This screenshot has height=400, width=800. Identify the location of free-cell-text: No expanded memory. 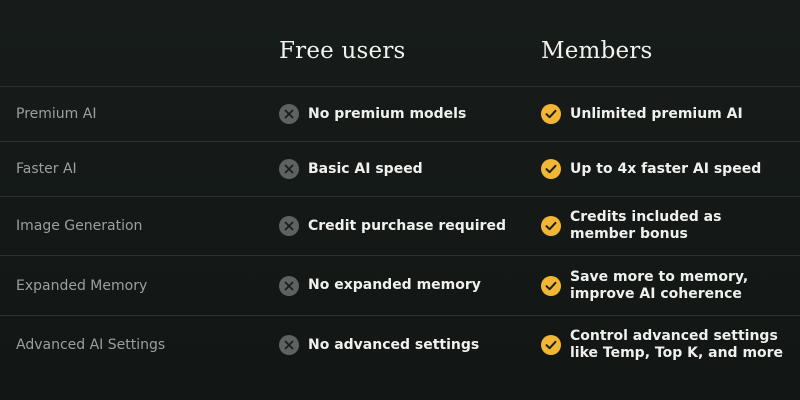
(394, 285).